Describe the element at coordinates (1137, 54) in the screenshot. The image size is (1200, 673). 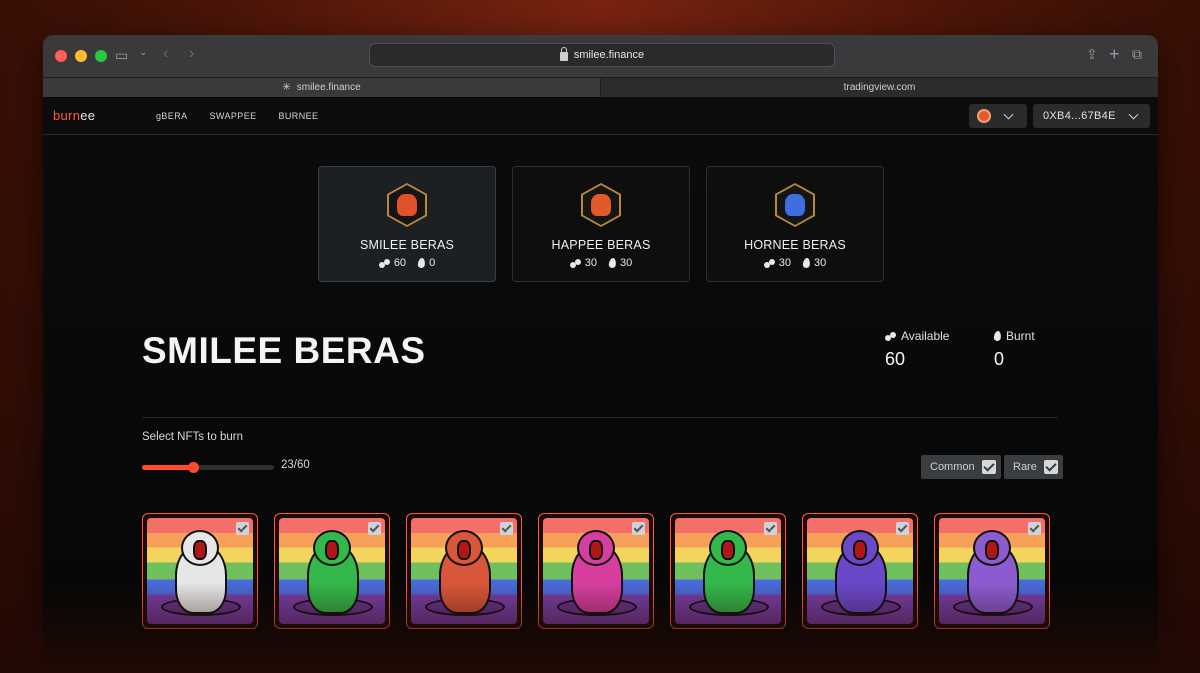
I see `tab-overview-icon: ⧉` at that location.